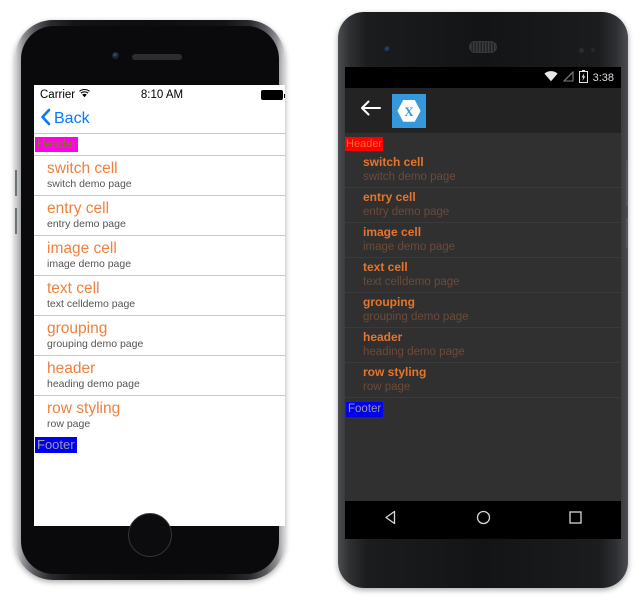 The height and width of the screenshot is (600, 641). I want to click on xamarin-logo-icon: X, so click(409, 110).